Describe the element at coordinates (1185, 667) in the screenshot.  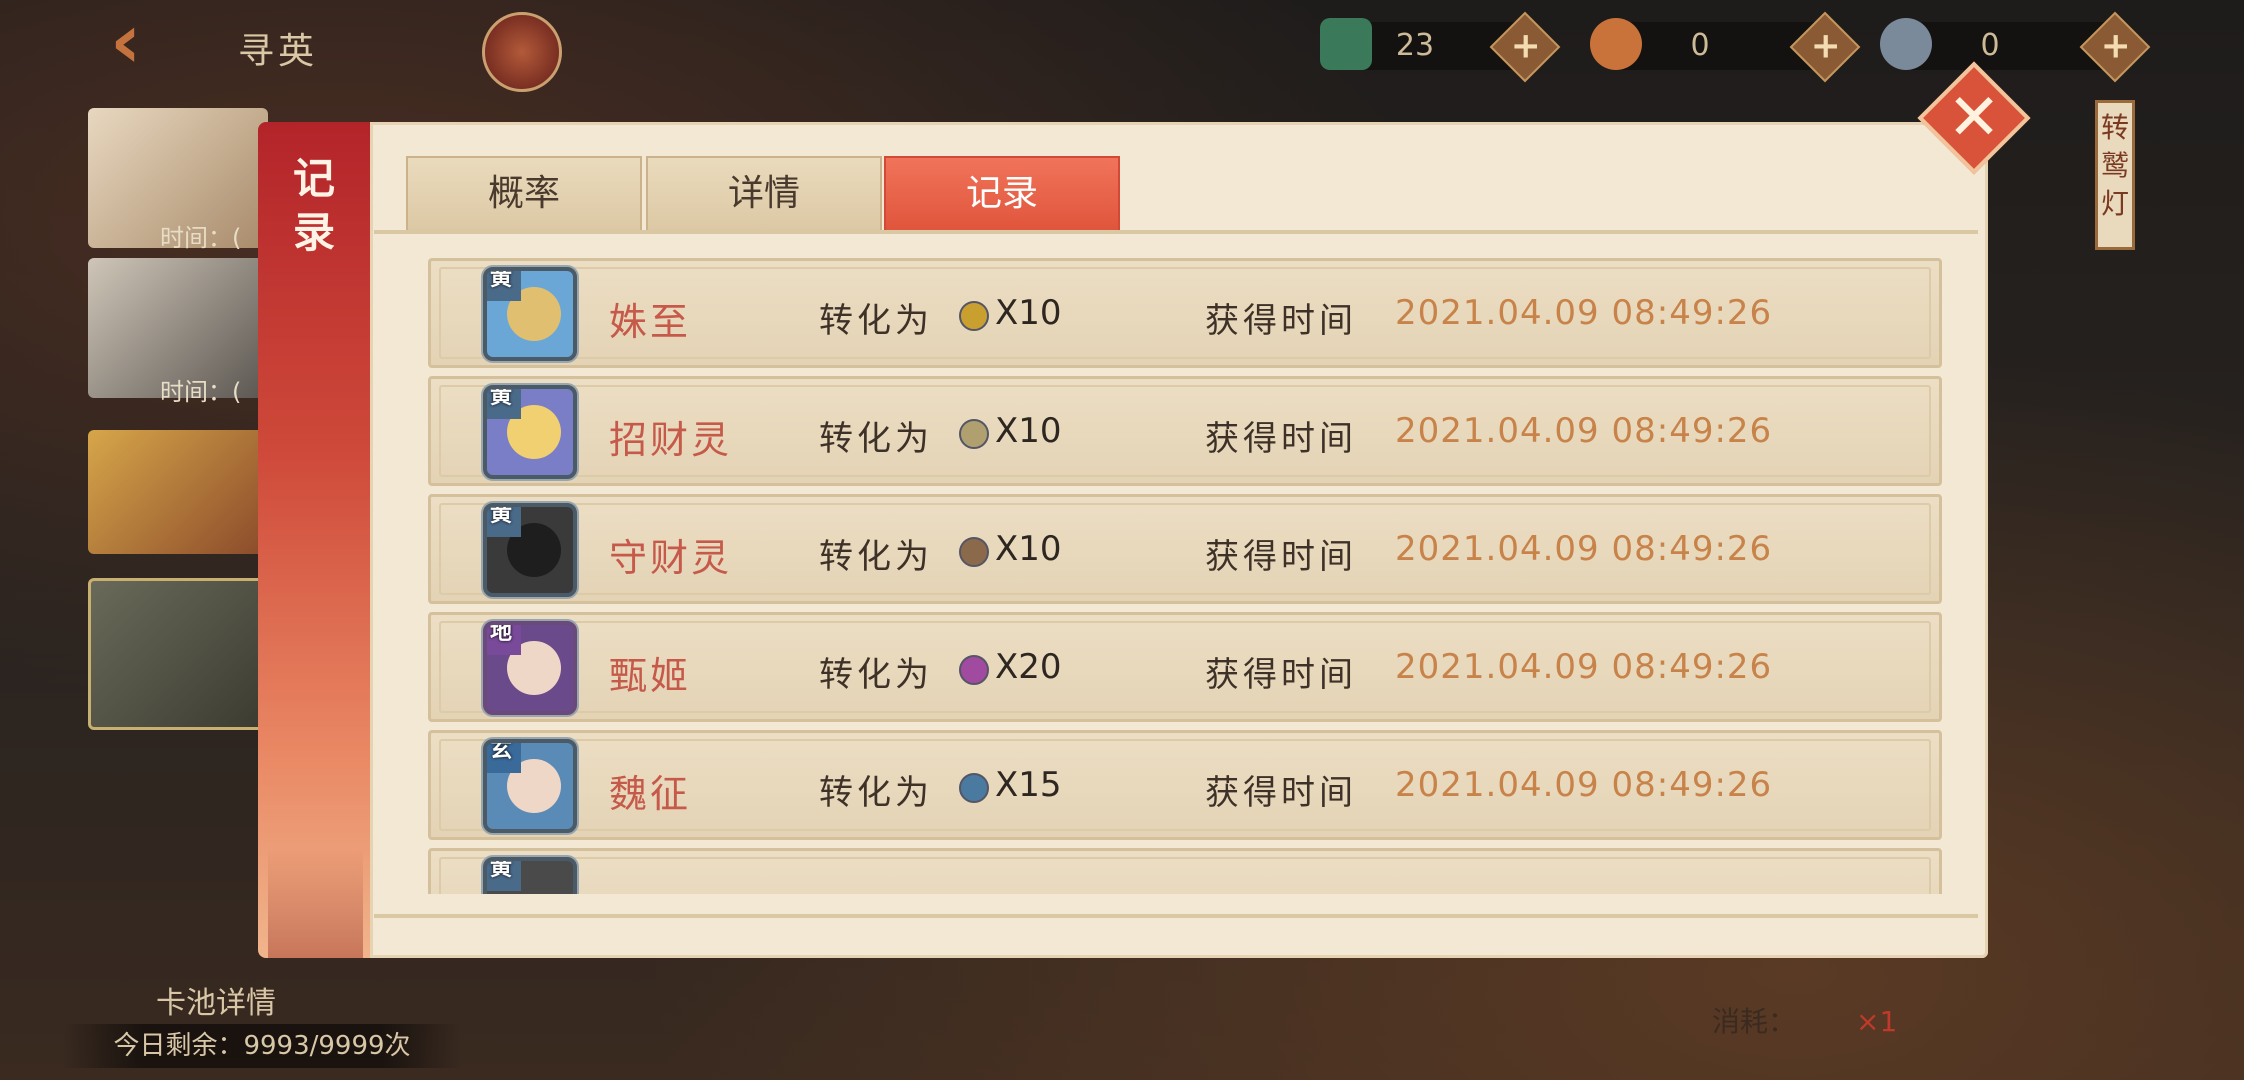
I see `record-row: 地 甄姬 转化为 X20 获得时间 2021.04.09 08:49:26` at that location.